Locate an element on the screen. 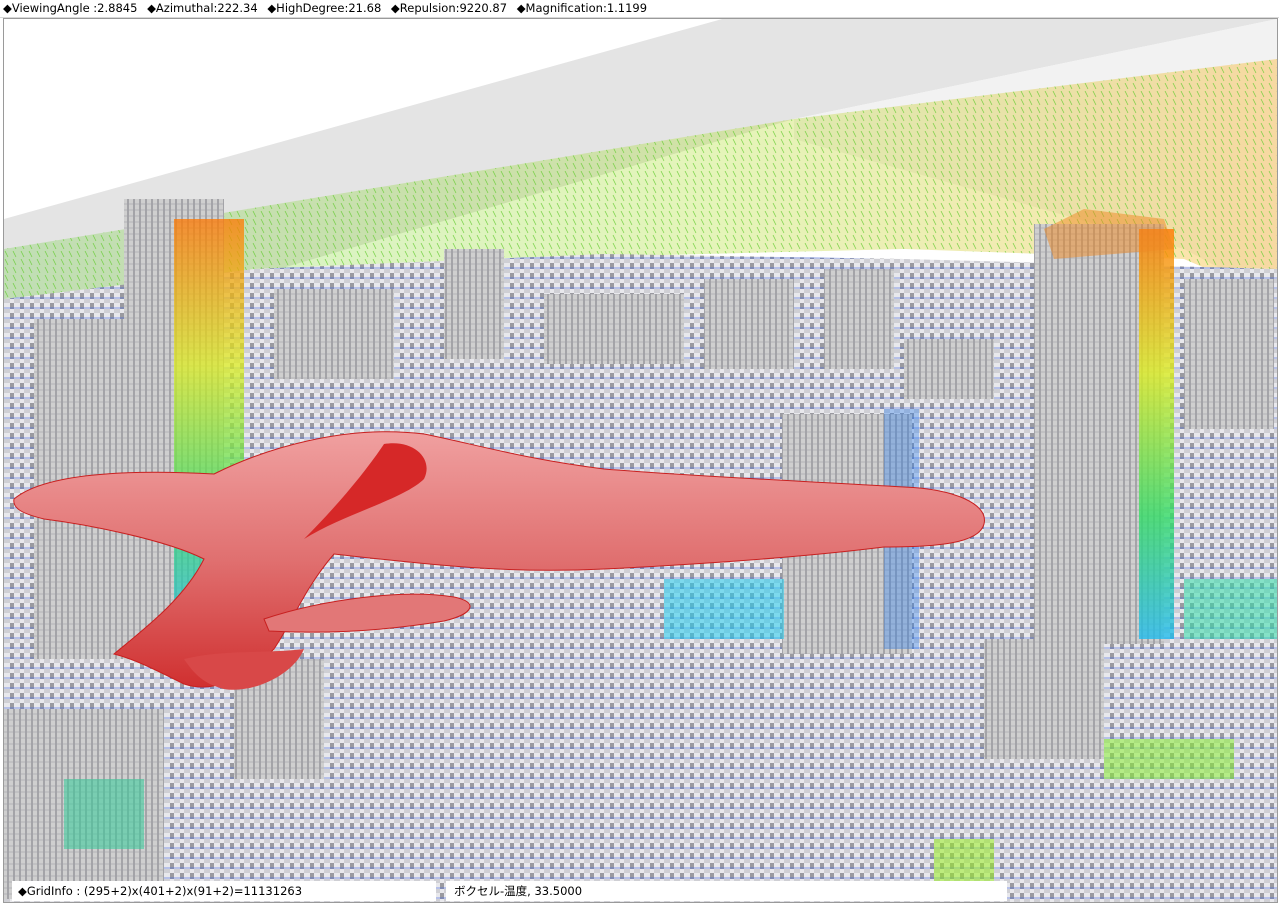 The image size is (1279, 905). viewing-angle-readout: ◆ViewingAngle :2.8845 is located at coordinates (70, 8).